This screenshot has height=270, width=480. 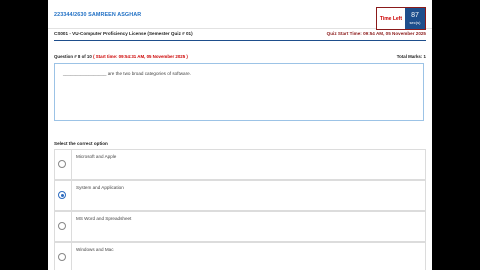 I want to click on option-row-4: Windows and Mac, so click(x=240, y=256).